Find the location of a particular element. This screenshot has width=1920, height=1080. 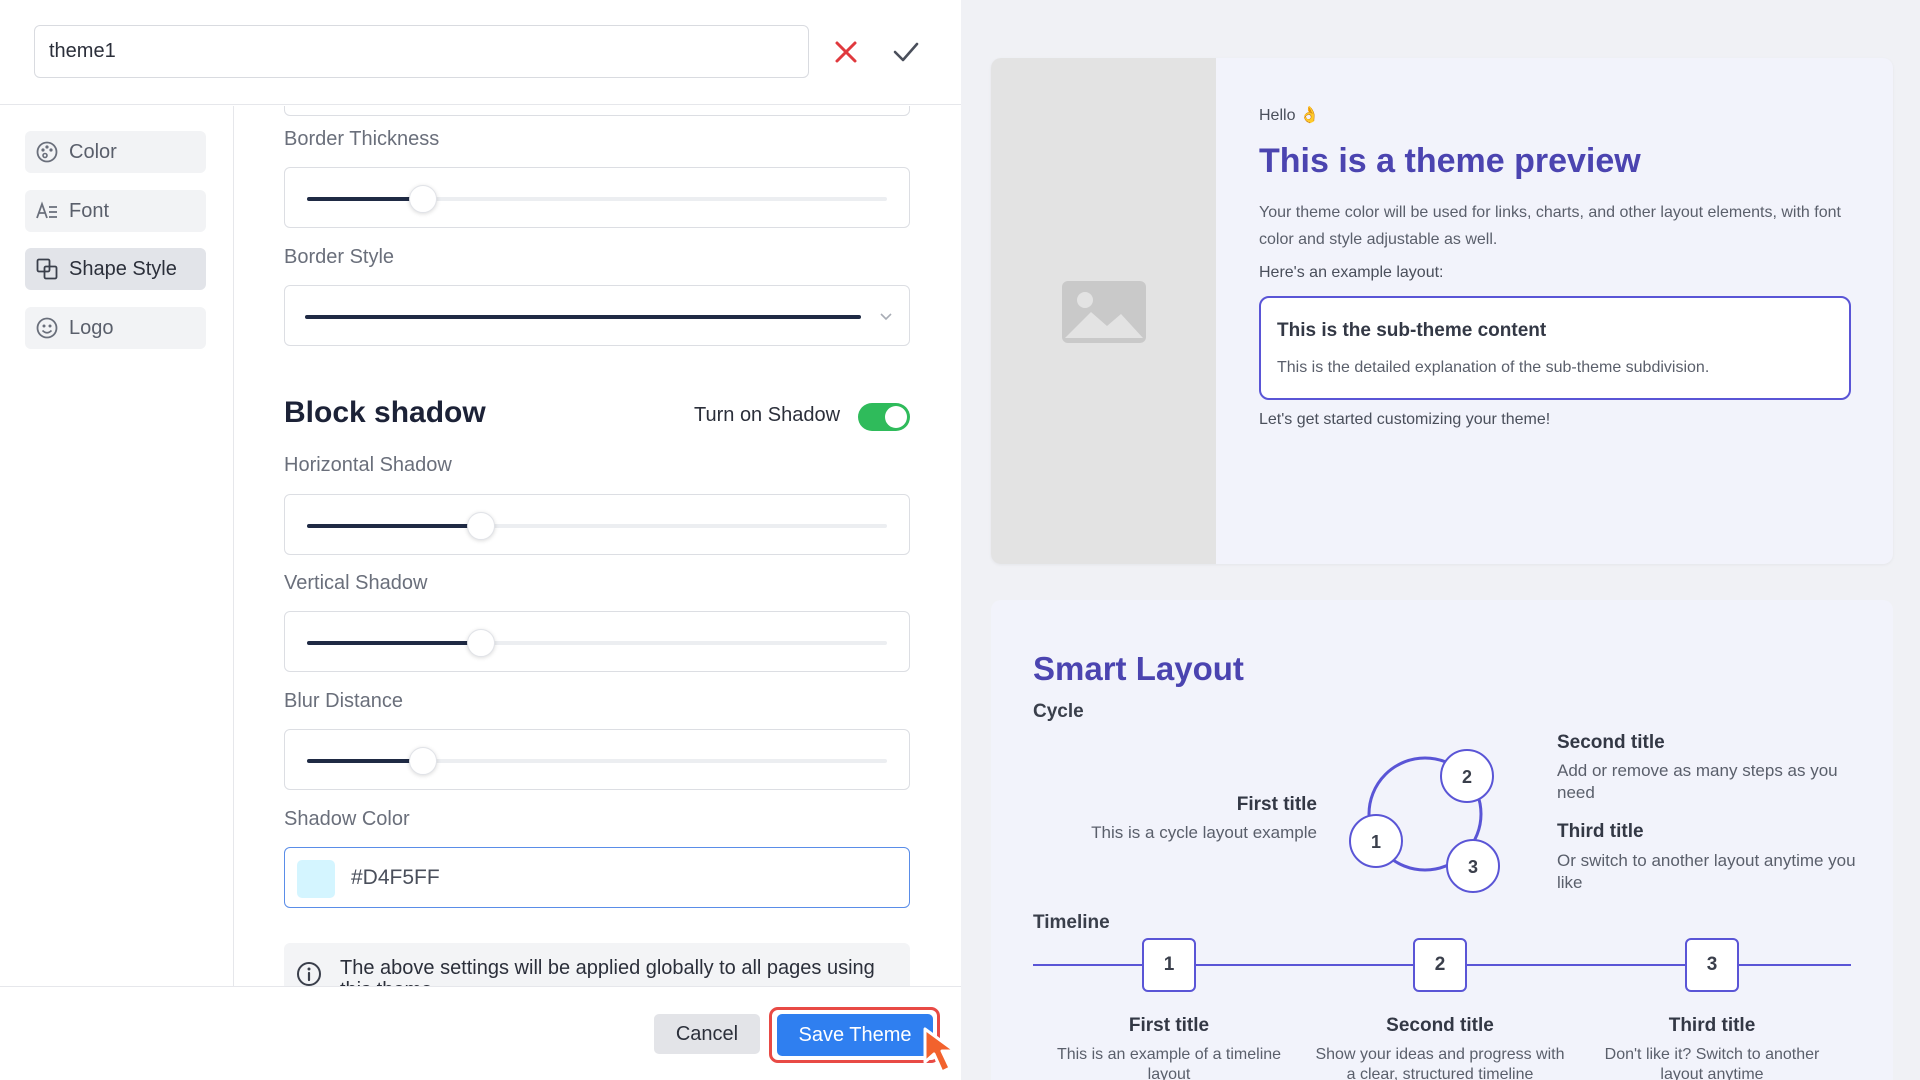

face-logo-icon is located at coordinates (47, 328).